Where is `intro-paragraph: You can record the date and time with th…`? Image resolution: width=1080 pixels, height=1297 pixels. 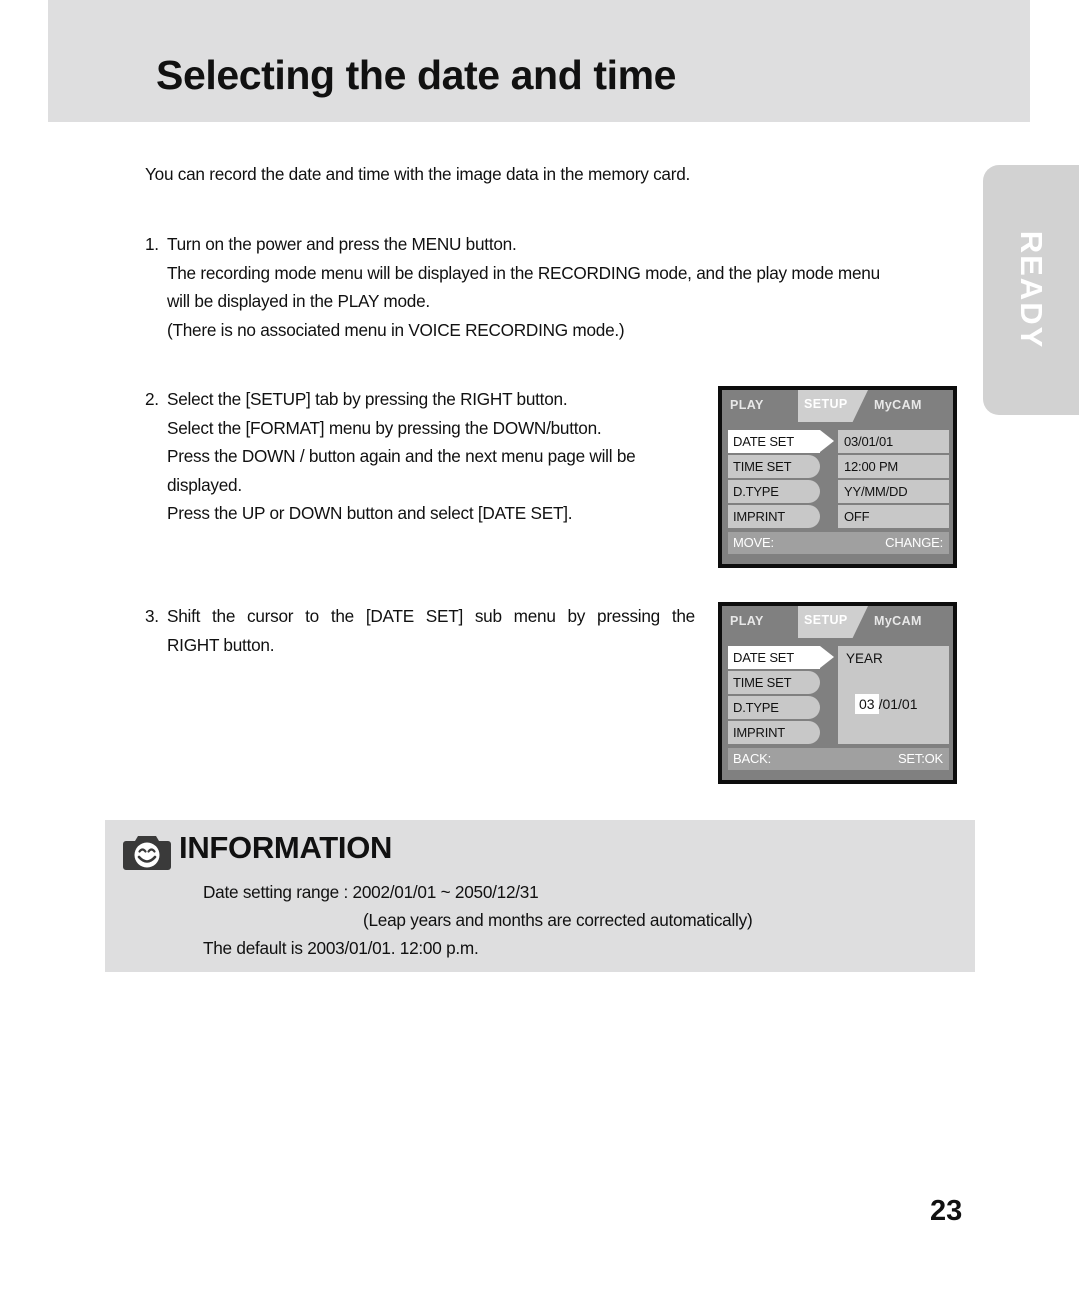 intro-paragraph: You can record the date and time with th… is located at coordinates (418, 174).